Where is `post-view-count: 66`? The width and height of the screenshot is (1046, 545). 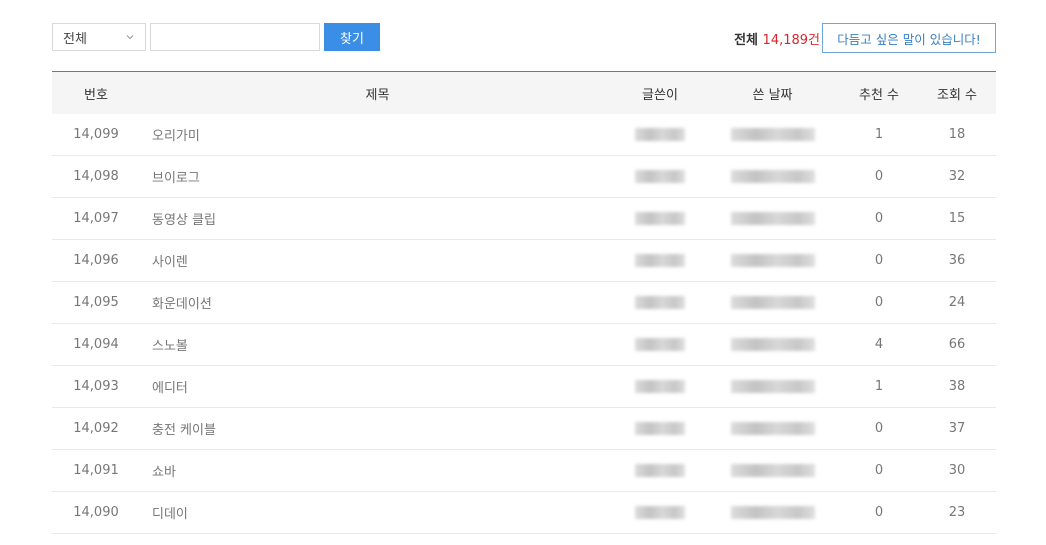 post-view-count: 66 is located at coordinates (957, 344).